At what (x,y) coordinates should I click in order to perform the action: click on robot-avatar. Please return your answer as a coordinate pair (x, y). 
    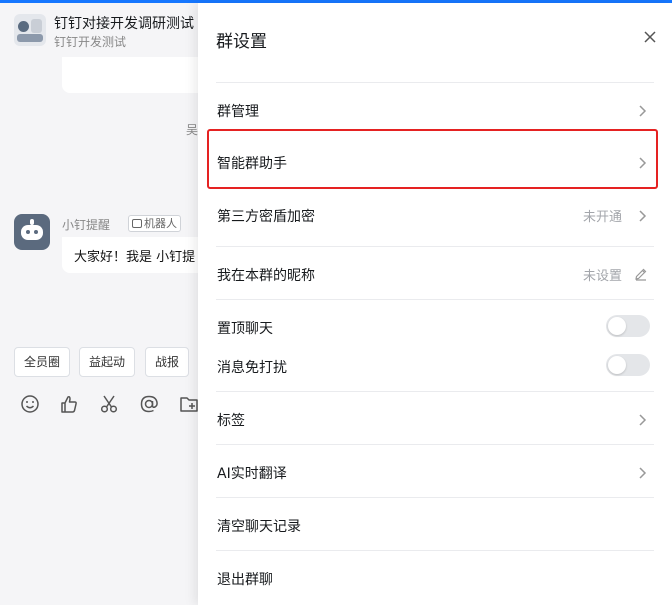
    Looking at the image, I should click on (32, 232).